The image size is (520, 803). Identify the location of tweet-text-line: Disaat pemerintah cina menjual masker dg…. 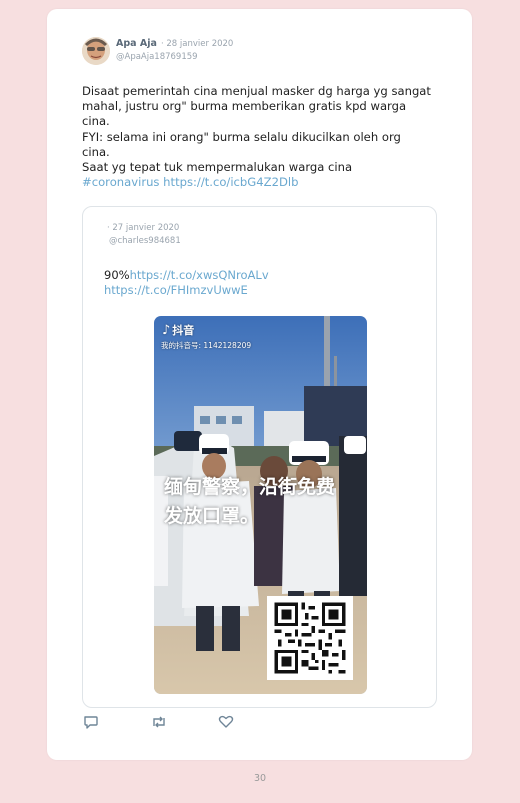
(256, 91).